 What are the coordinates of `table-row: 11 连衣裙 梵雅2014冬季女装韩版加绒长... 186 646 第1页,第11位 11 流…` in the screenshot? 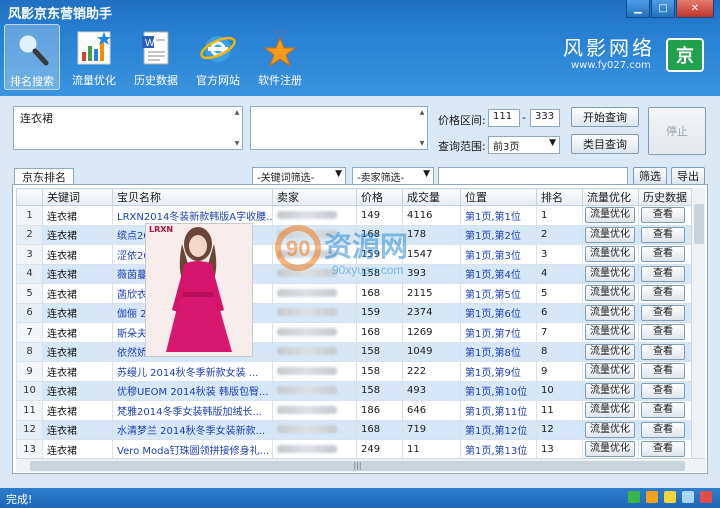 It's located at (353, 410).